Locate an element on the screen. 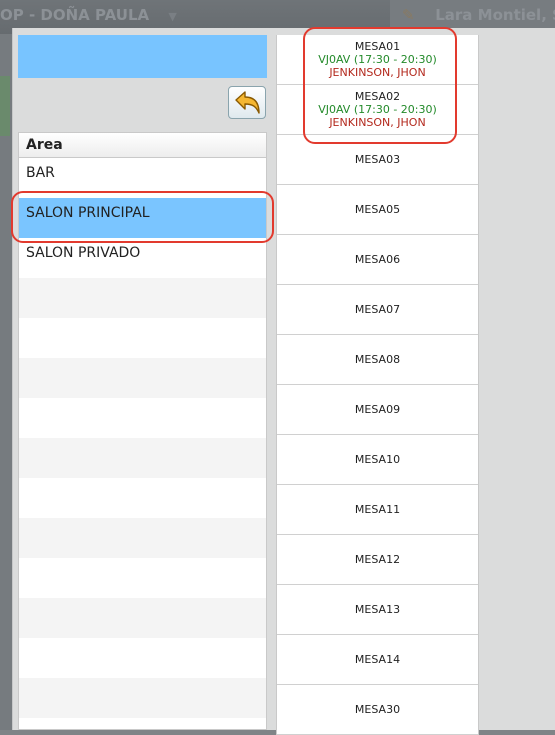  back-button is located at coordinates (247, 102).